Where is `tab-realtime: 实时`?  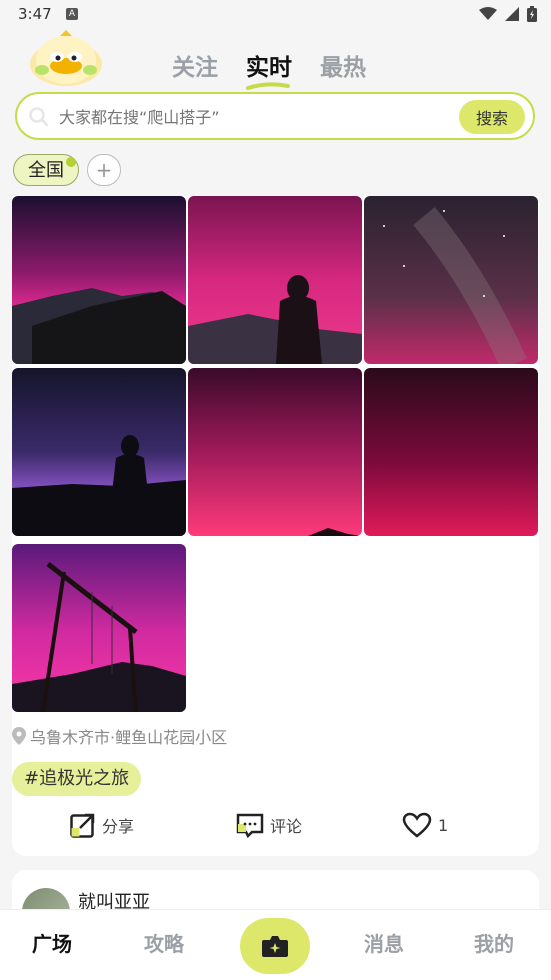 tab-realtime: 实时 is located at coordinates (269, 69).